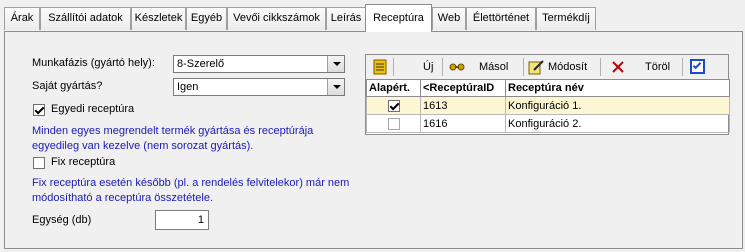 This screenshot has height=252, width=745. What do you see at coordinates (380, 67) in the screenshot?
I see `list-icon` at bounding box center [380, 67].